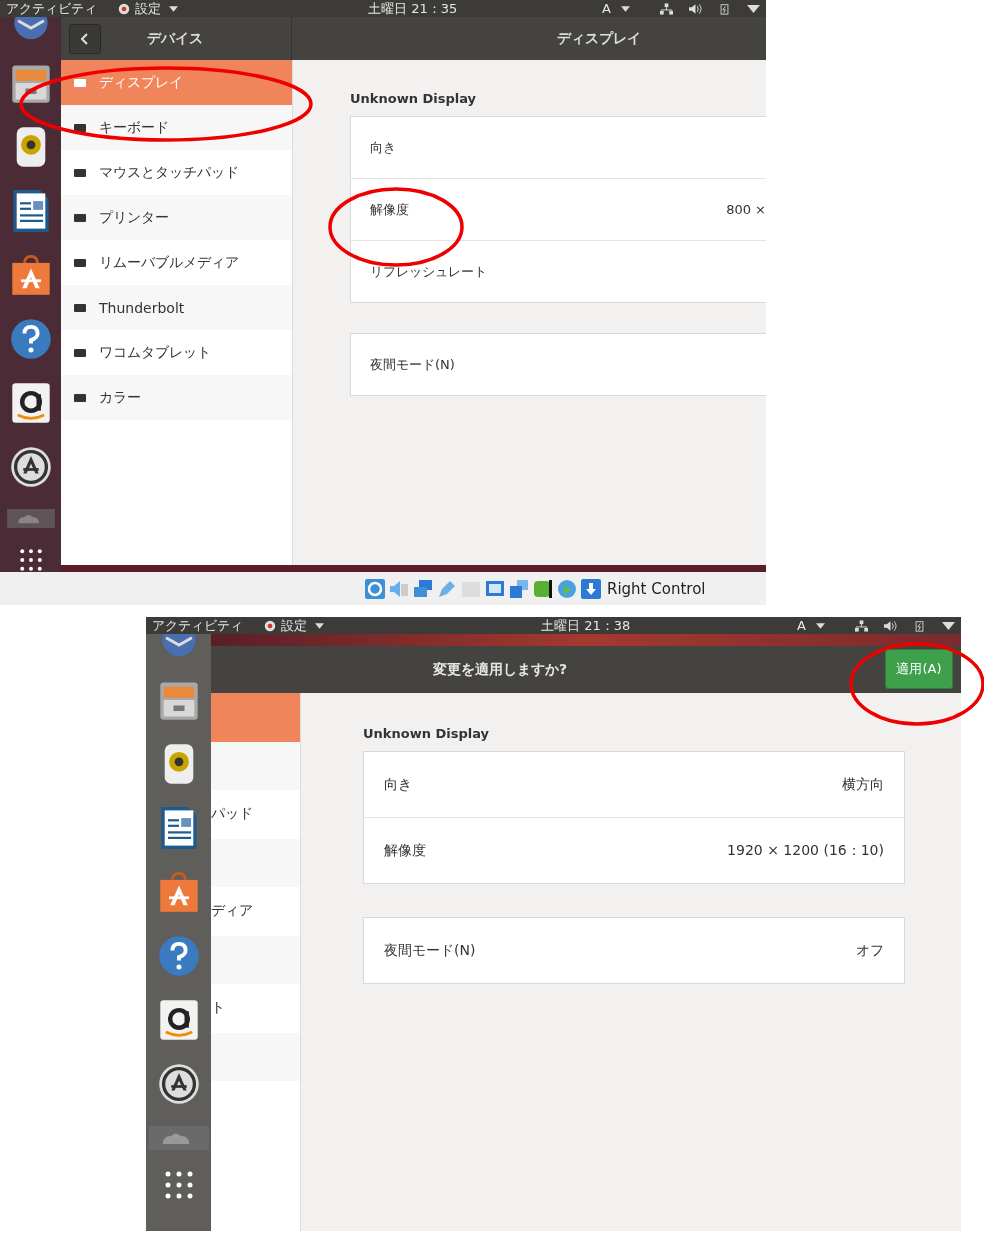 This screenshot has height=1233, width=984. Describe the element at coordinates (558, 148) in the screenshot. I see `settings-row: 向き` at that location.